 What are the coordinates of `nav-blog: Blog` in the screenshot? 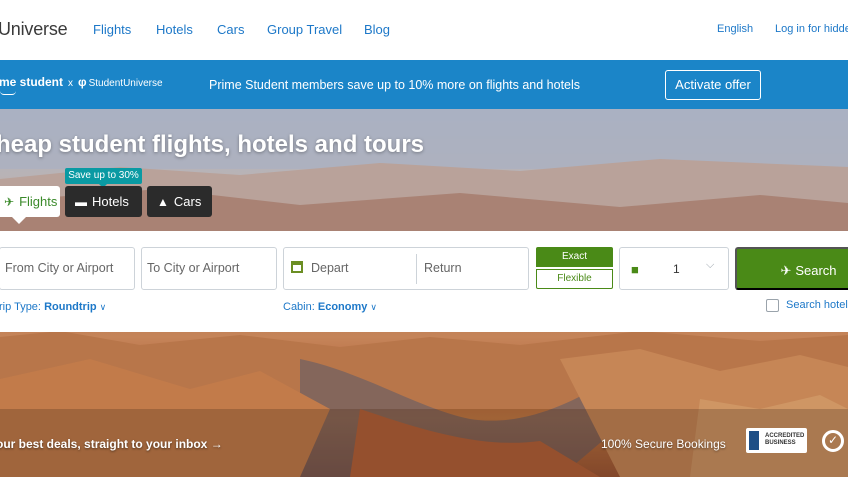 It's located at (377, 29).